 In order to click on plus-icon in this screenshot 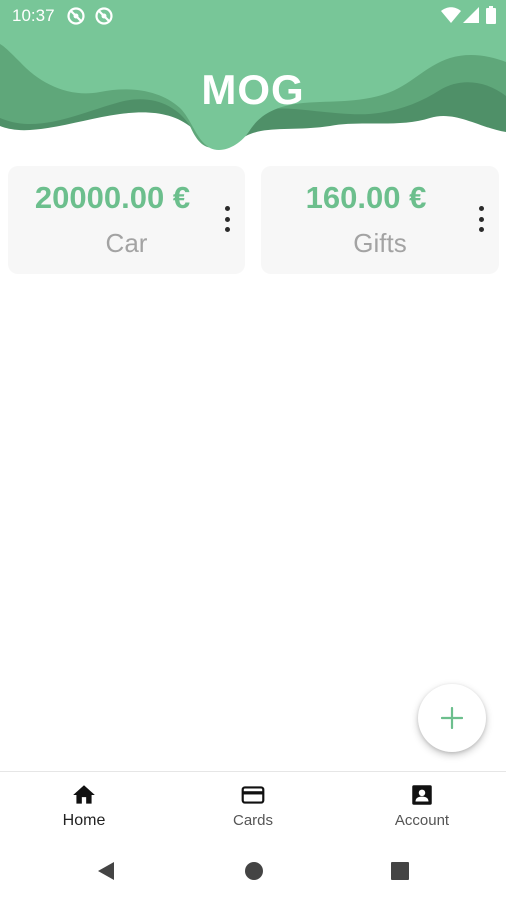, I will do `click(452, 718)`.